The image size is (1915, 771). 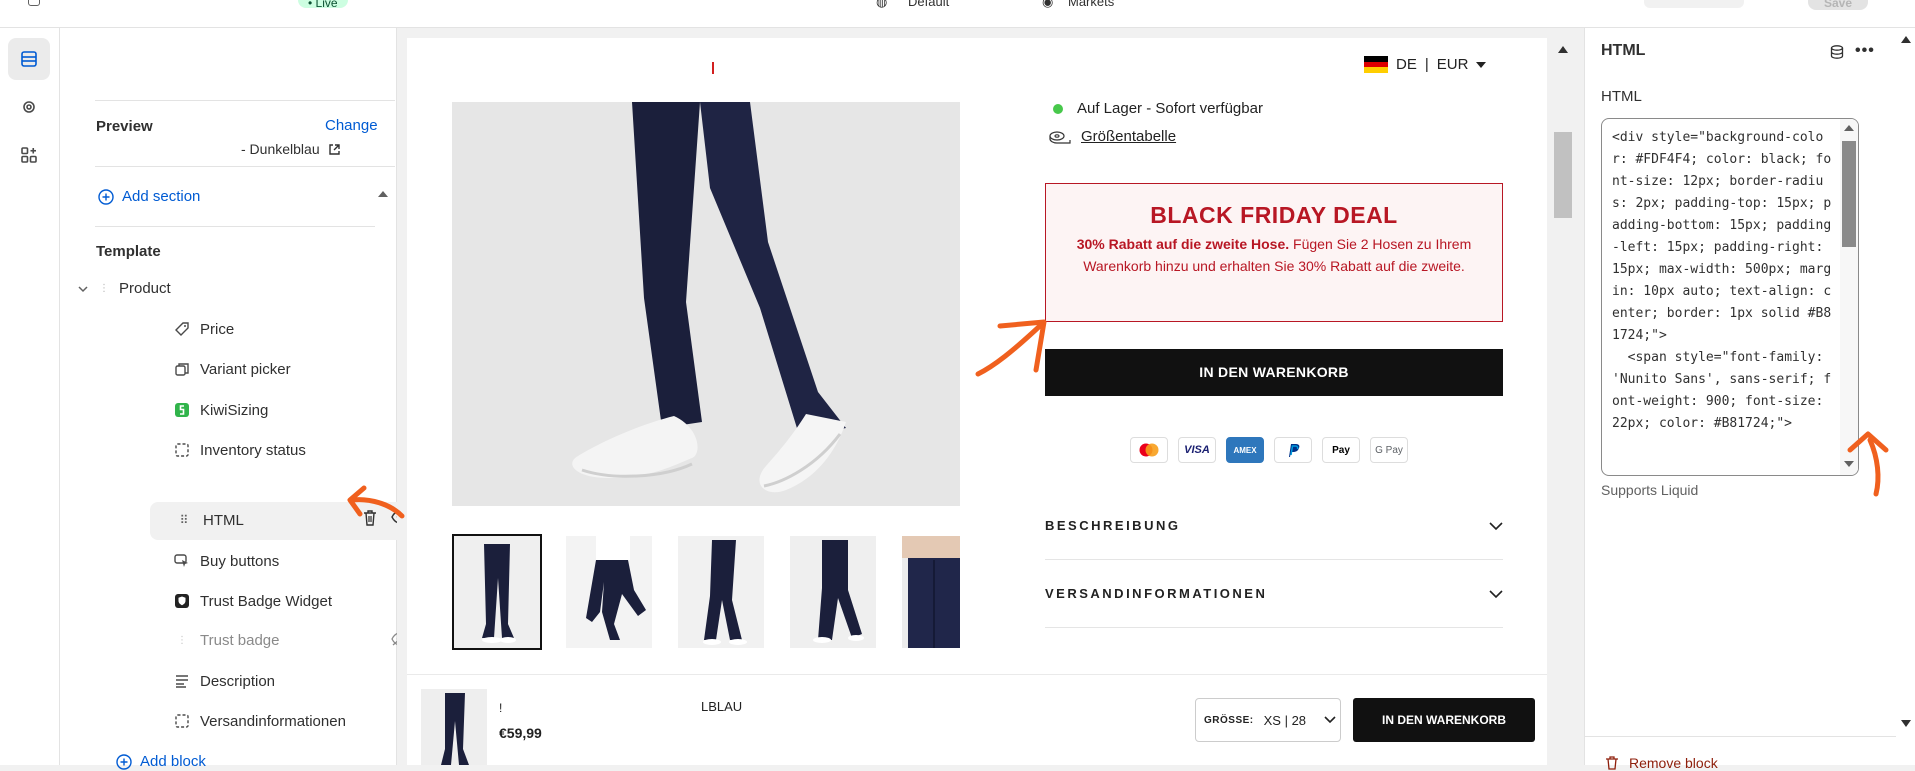 I want to click on preview-label: Preview, so click(x=124, y=126).